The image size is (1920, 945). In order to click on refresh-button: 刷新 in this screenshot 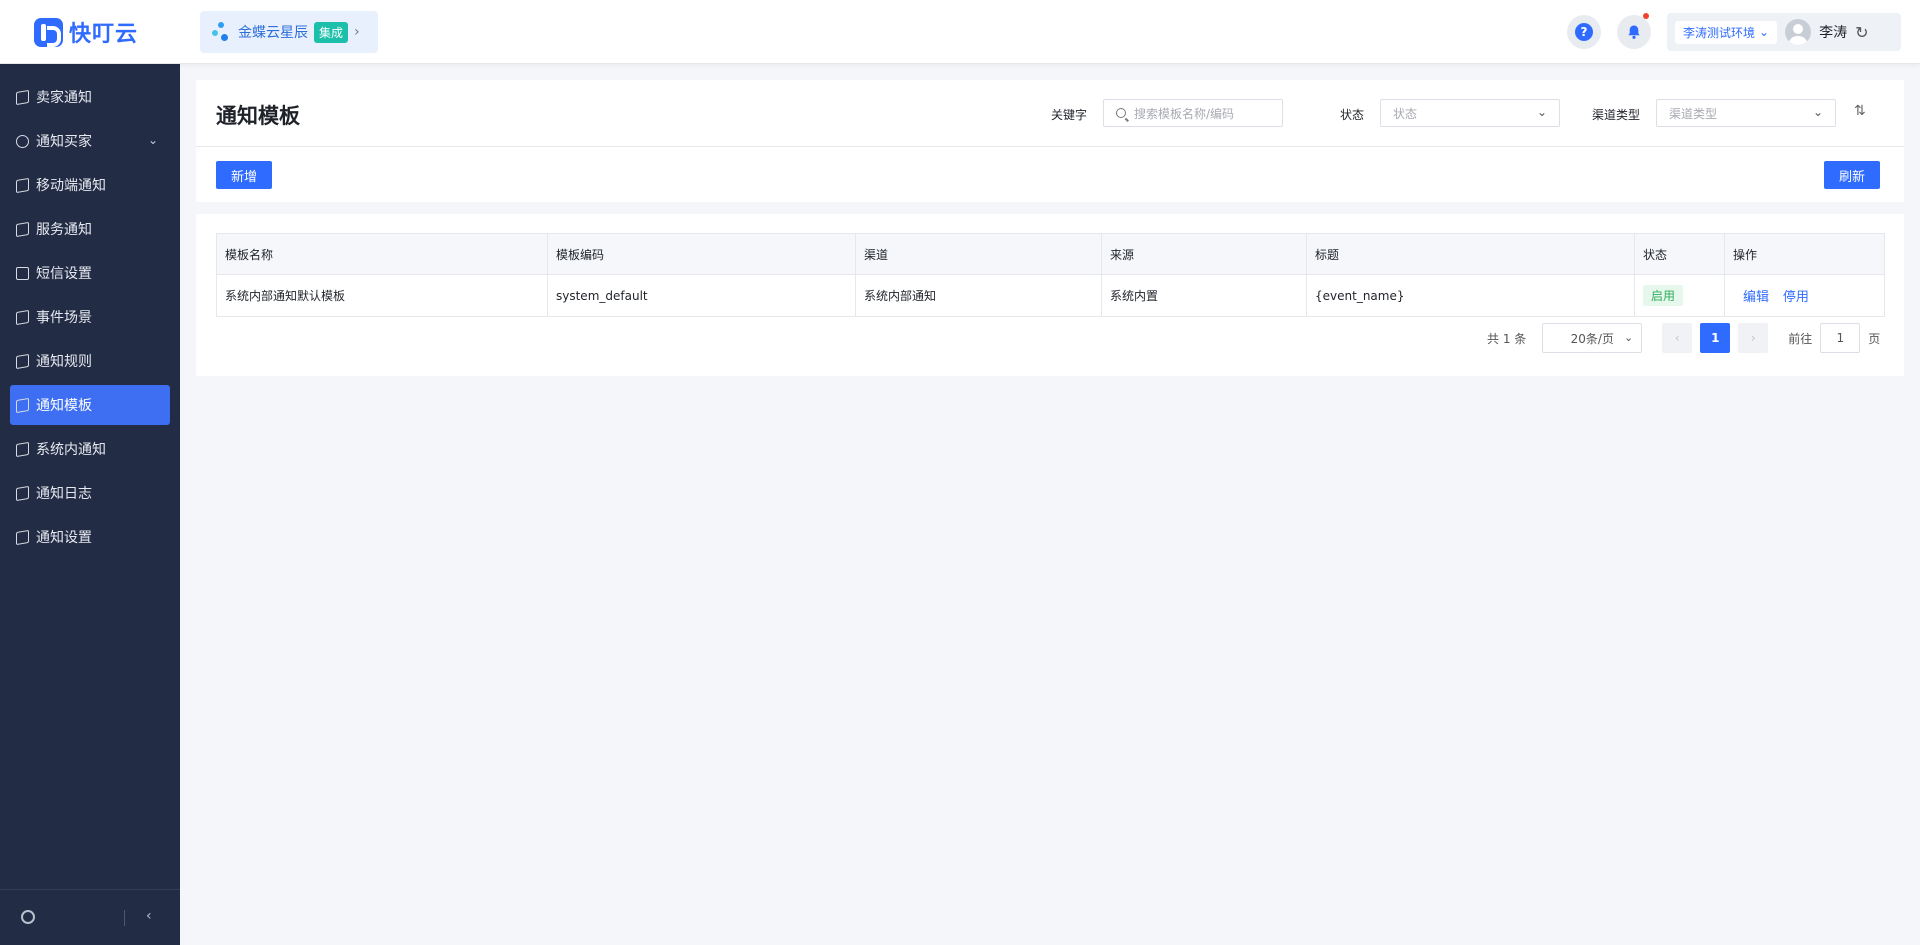, I will do `click(1852, 175)`.